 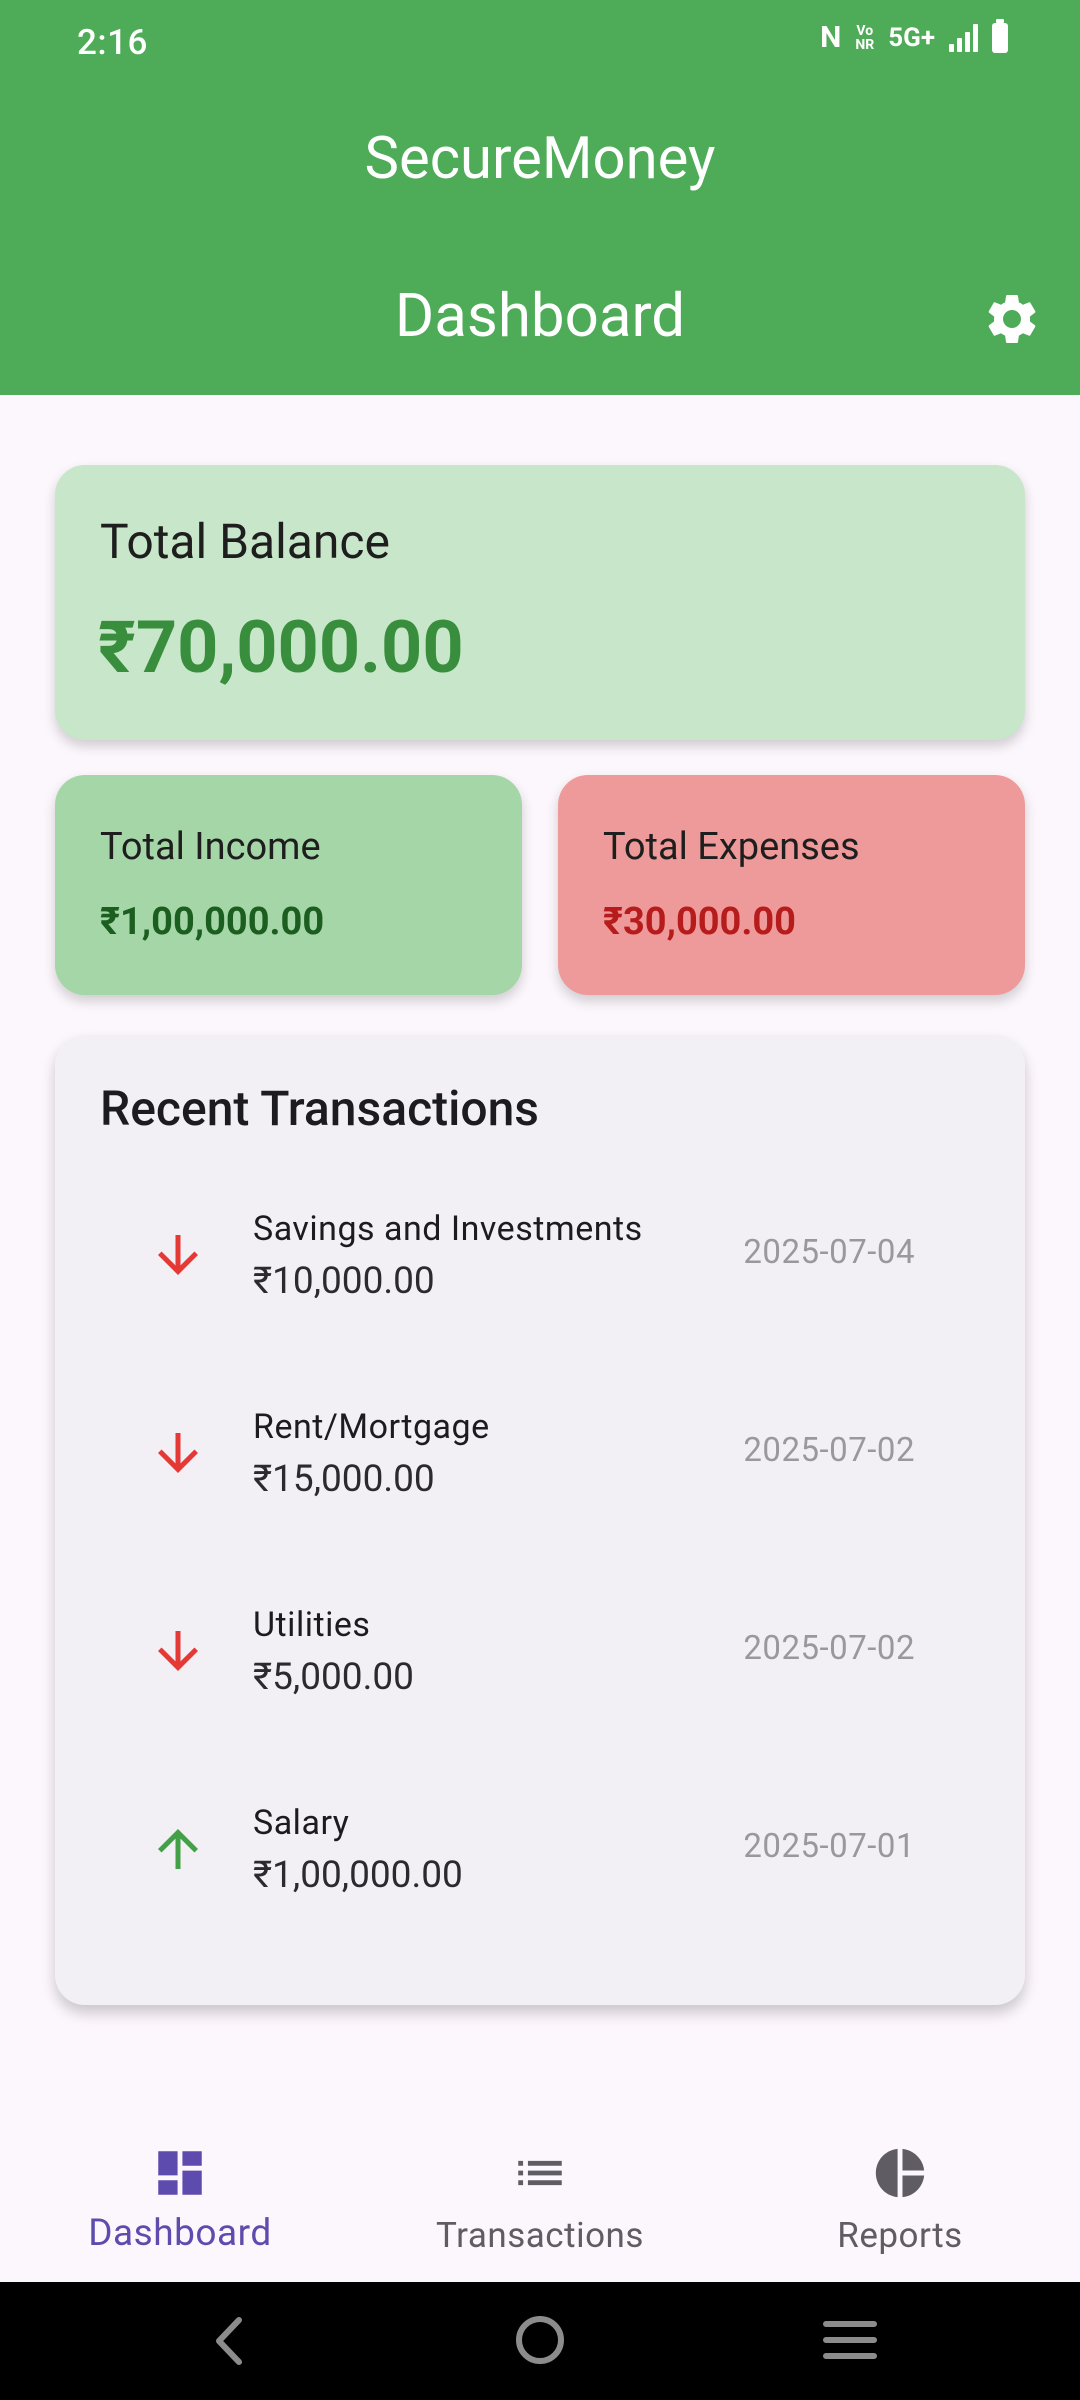 What do you see at coordinates (344, 1281) in the screenshot?
I see `transaction-amount: ₹10,000.00` at bounding box center [344, 1281].